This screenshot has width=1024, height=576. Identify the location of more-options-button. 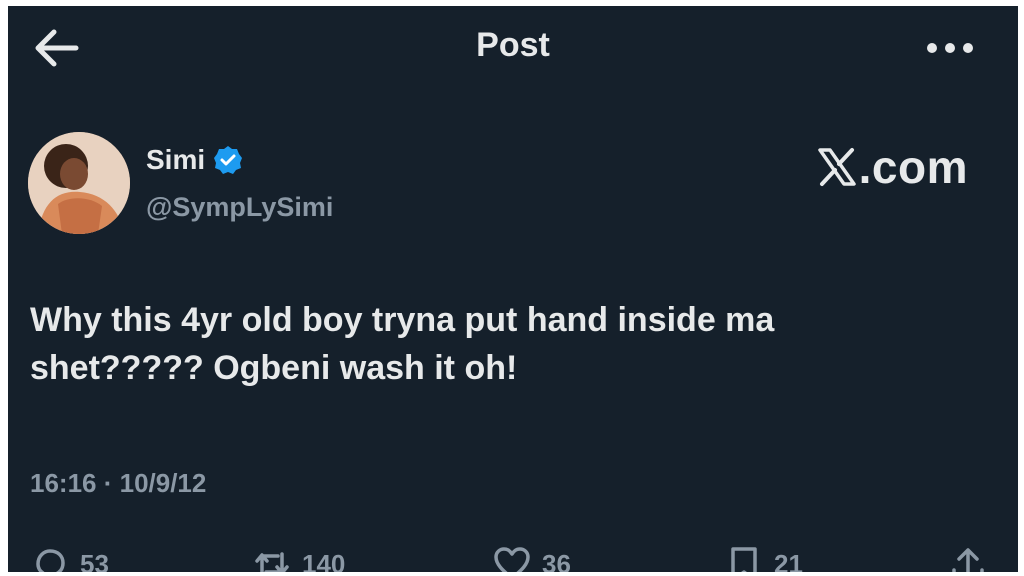
(950, 48).